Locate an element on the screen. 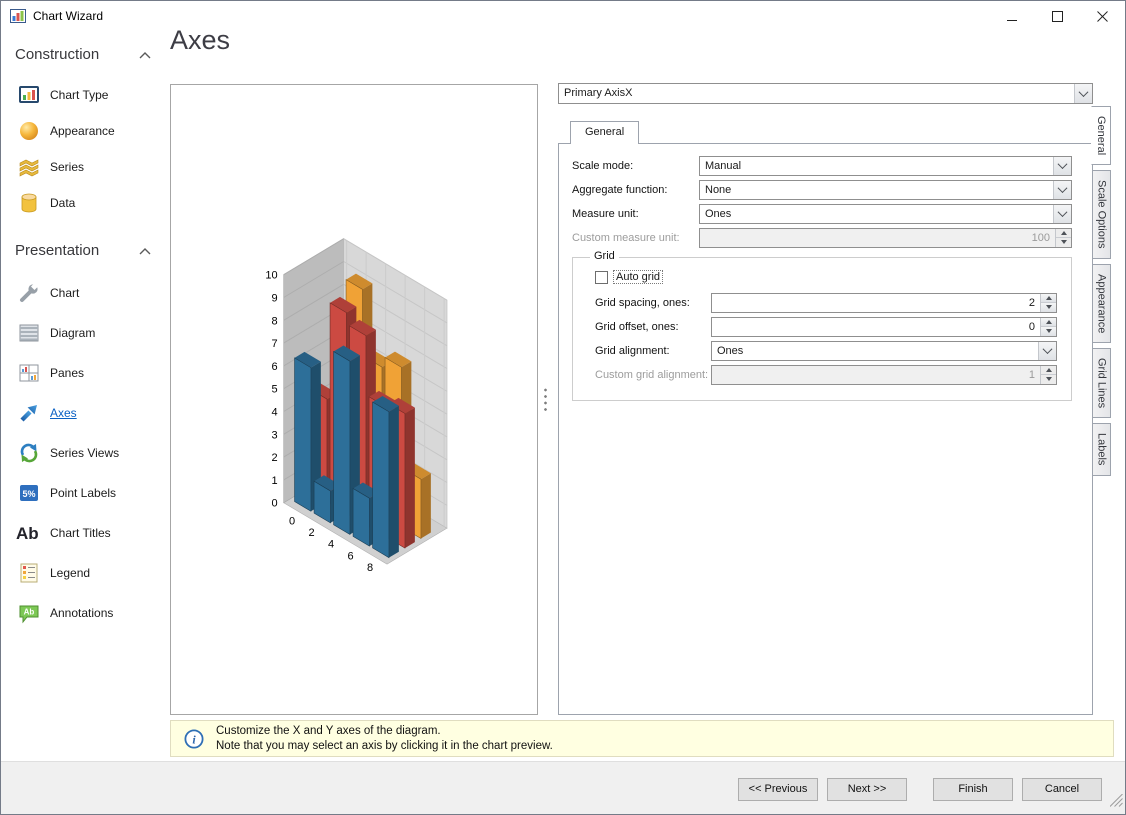 This screenshot has height=815, width=1126. vtab-scale-options: Scale Options is located at coordinates (1101, 214).